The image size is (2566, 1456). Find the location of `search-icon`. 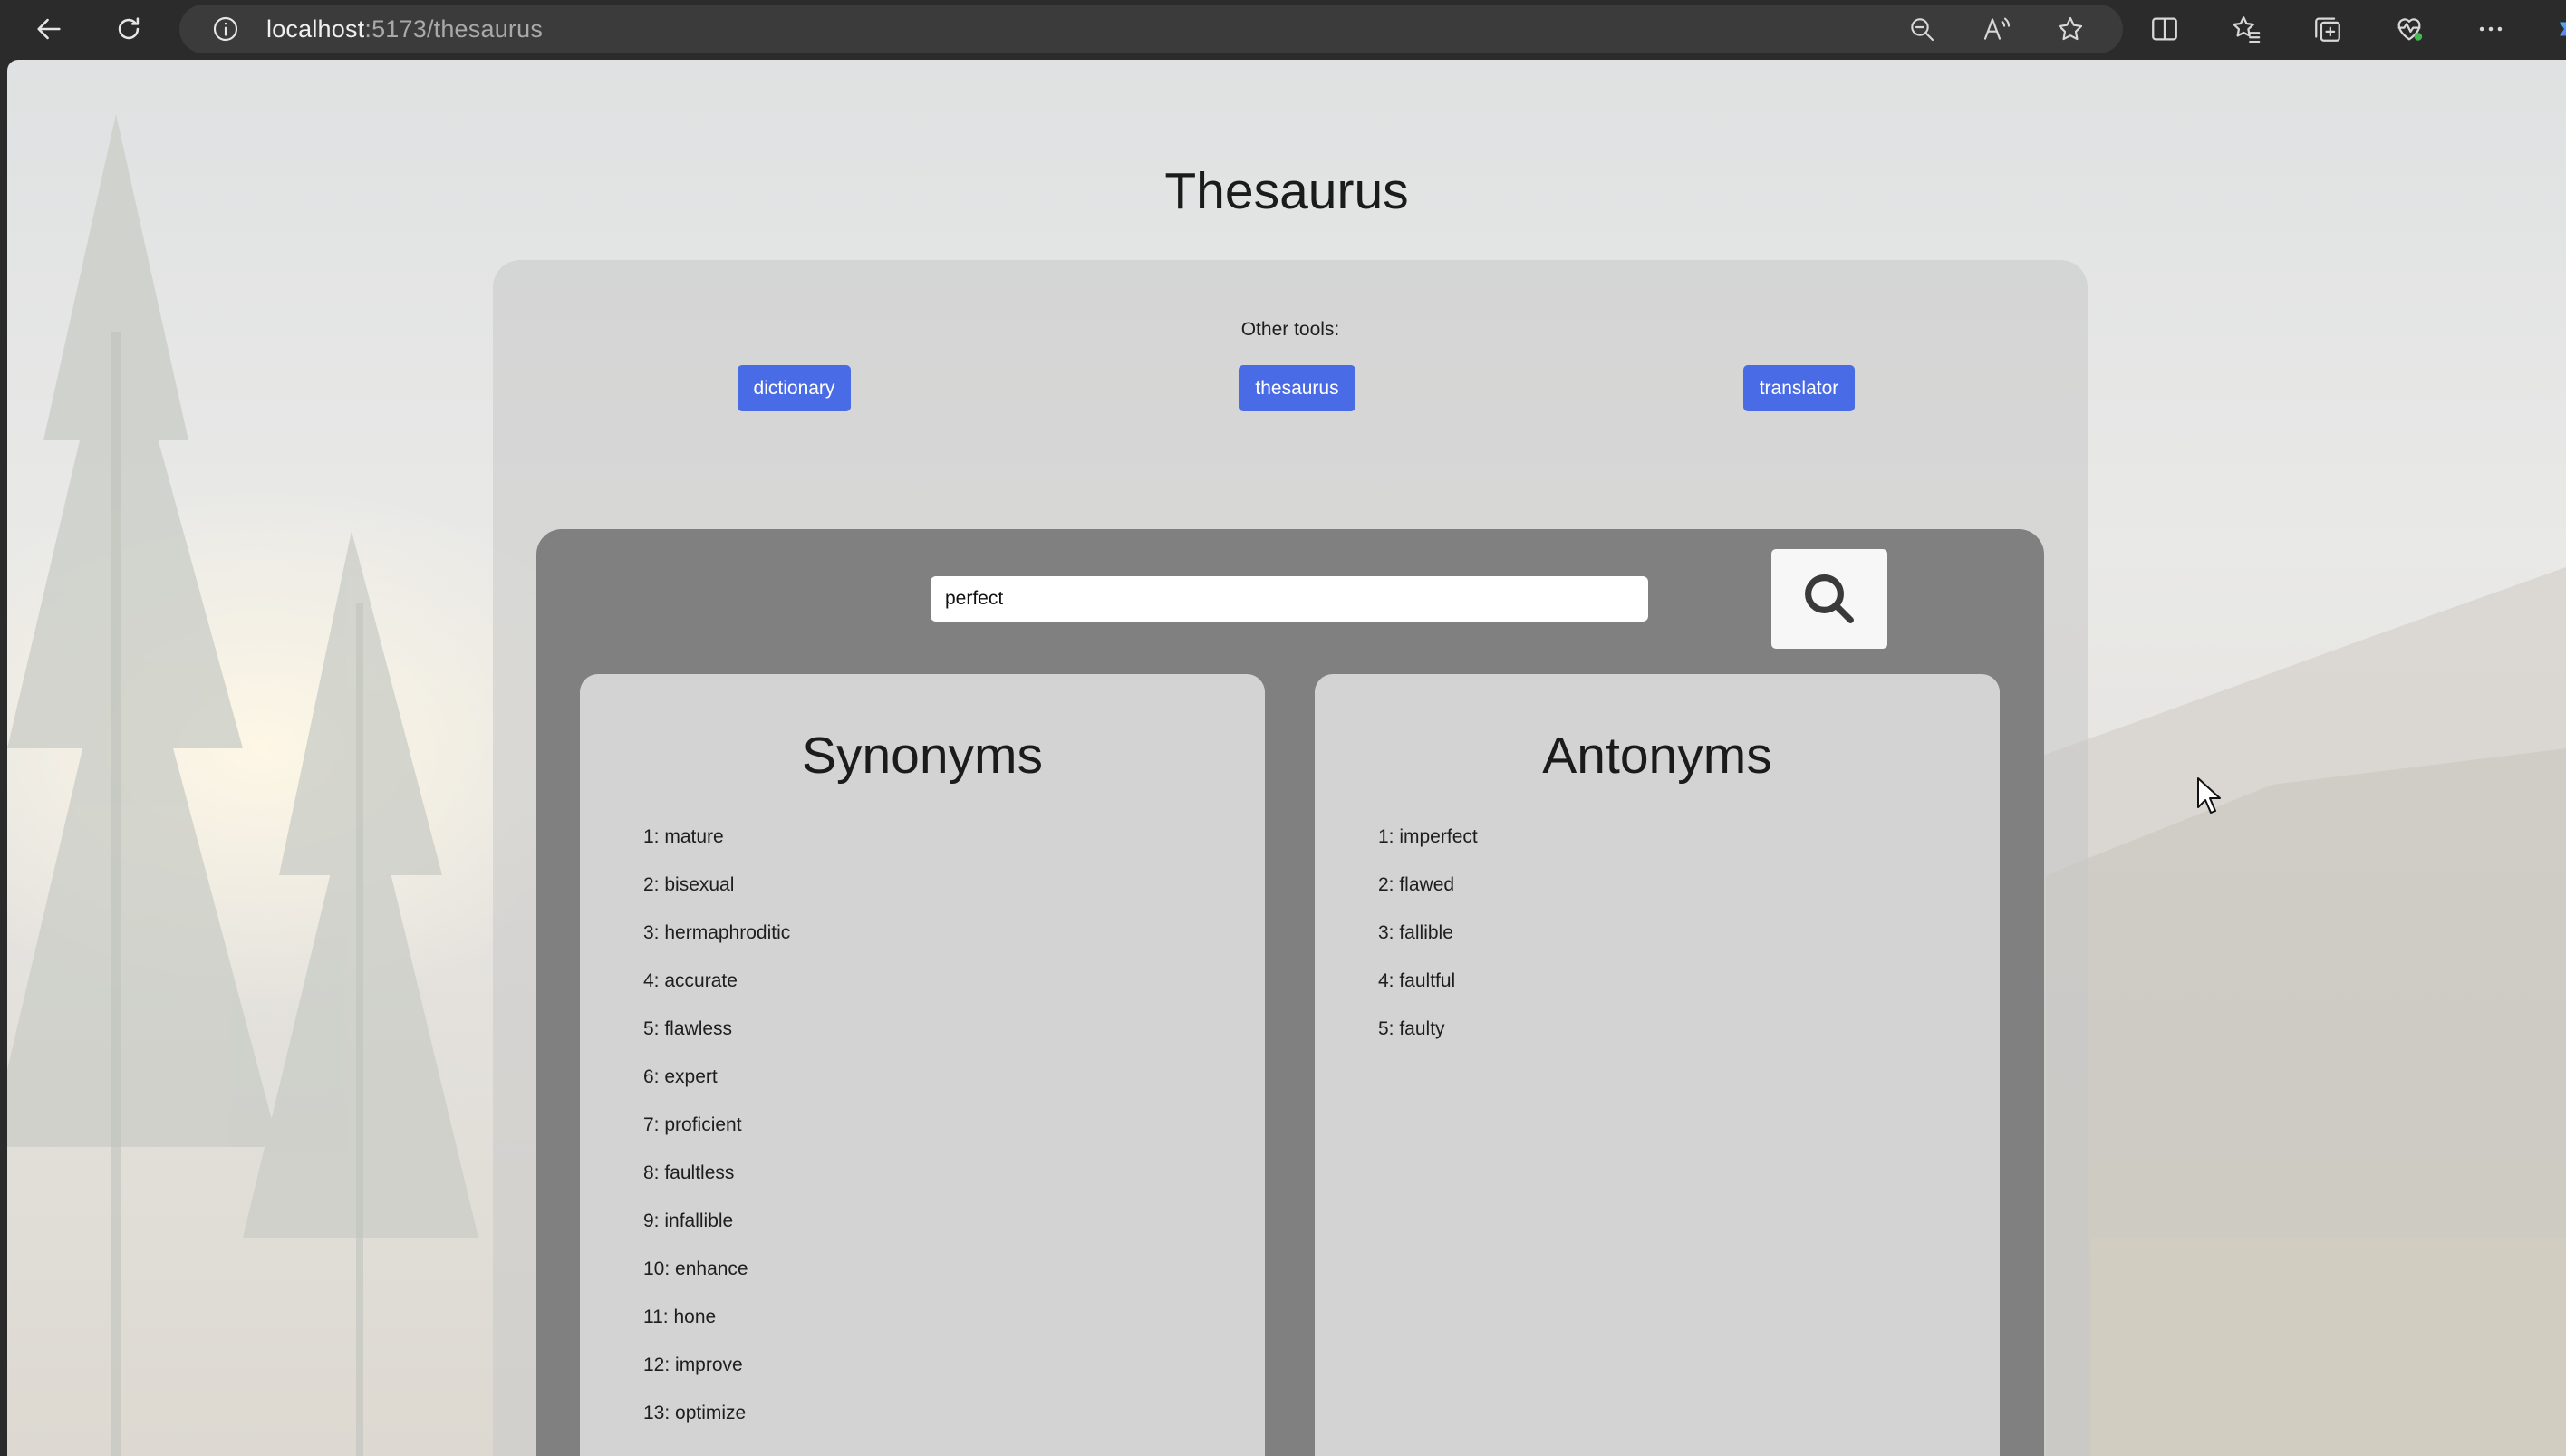

search-icon is located at coordinates (1830, 598).